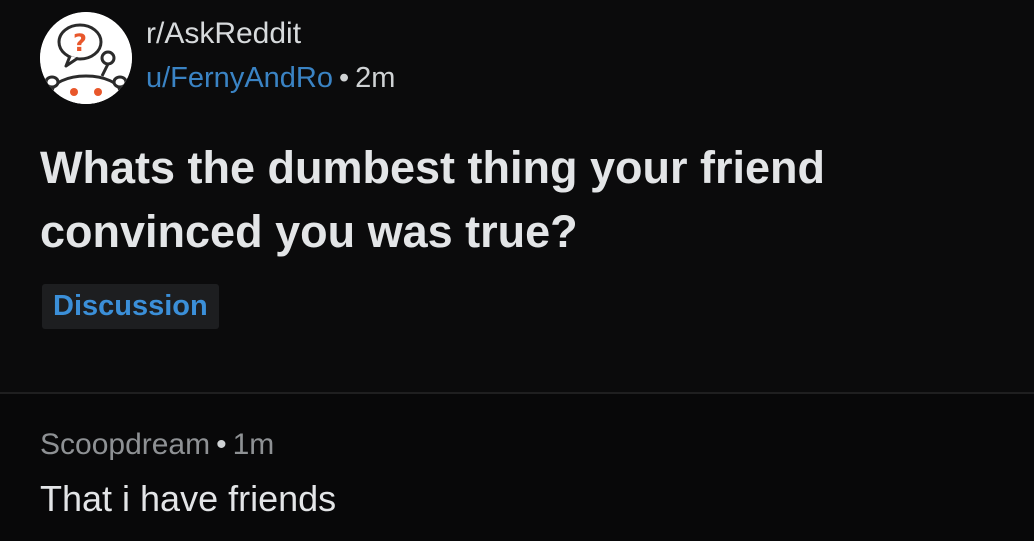 The image size is (1034, 541). Describe the element at coordinates (253, 444) in the screenshot. I see `comment-age: 1m` at that location.